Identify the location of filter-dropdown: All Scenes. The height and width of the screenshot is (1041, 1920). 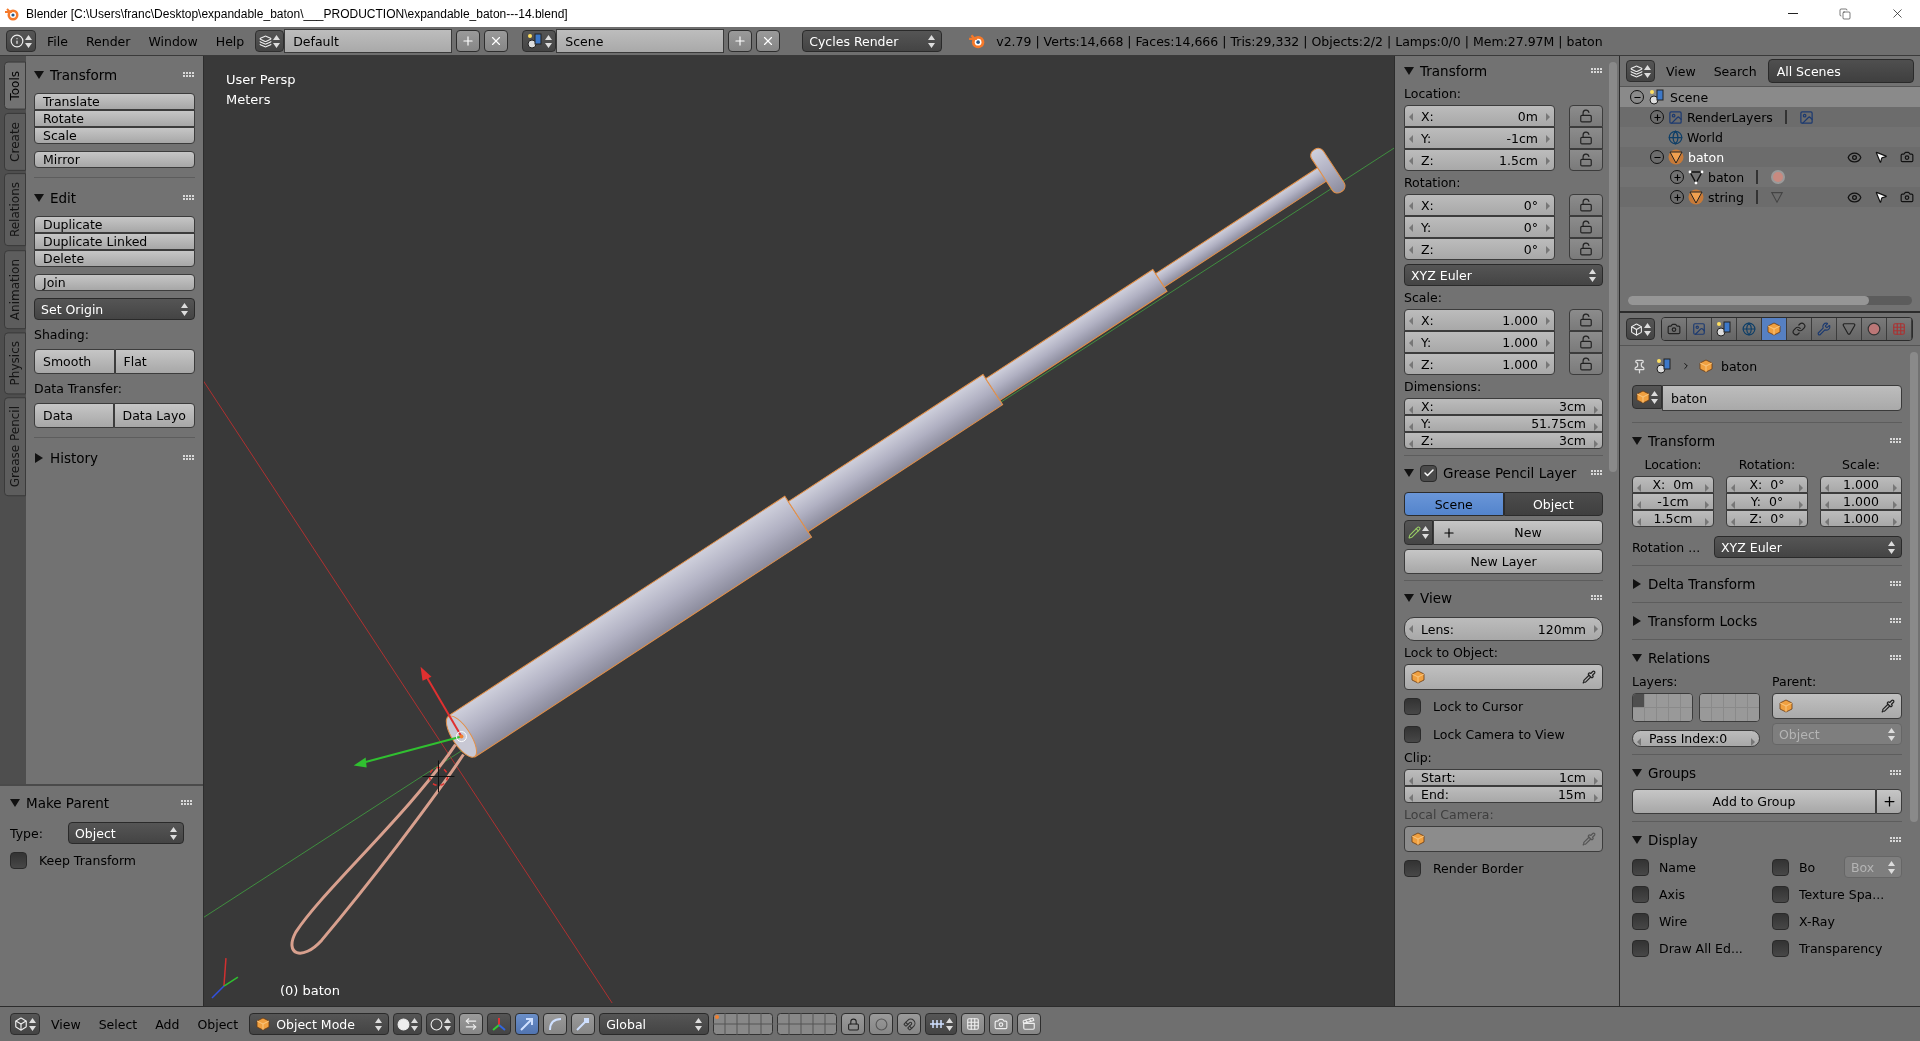
(1840, 71).